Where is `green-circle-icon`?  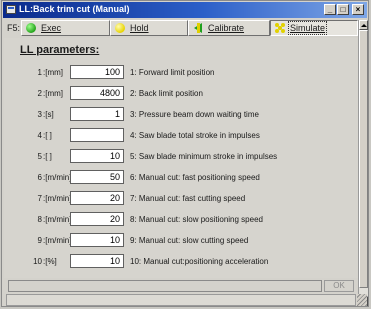
green-circle-icon is located at coordinates (31, 28).